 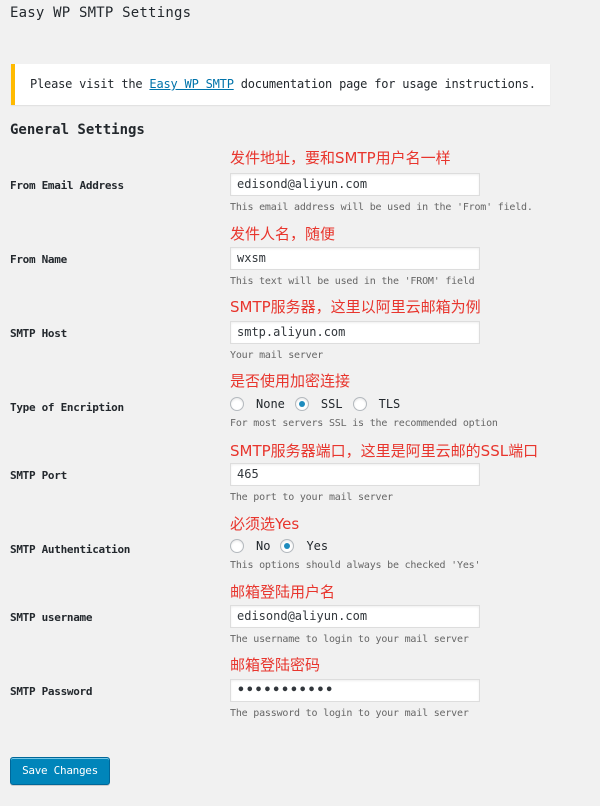 What do you see at coordinates (304, 546) in the screenshot?
I see `authentication-option-yes: Yes` at bounding box center [304, 546].